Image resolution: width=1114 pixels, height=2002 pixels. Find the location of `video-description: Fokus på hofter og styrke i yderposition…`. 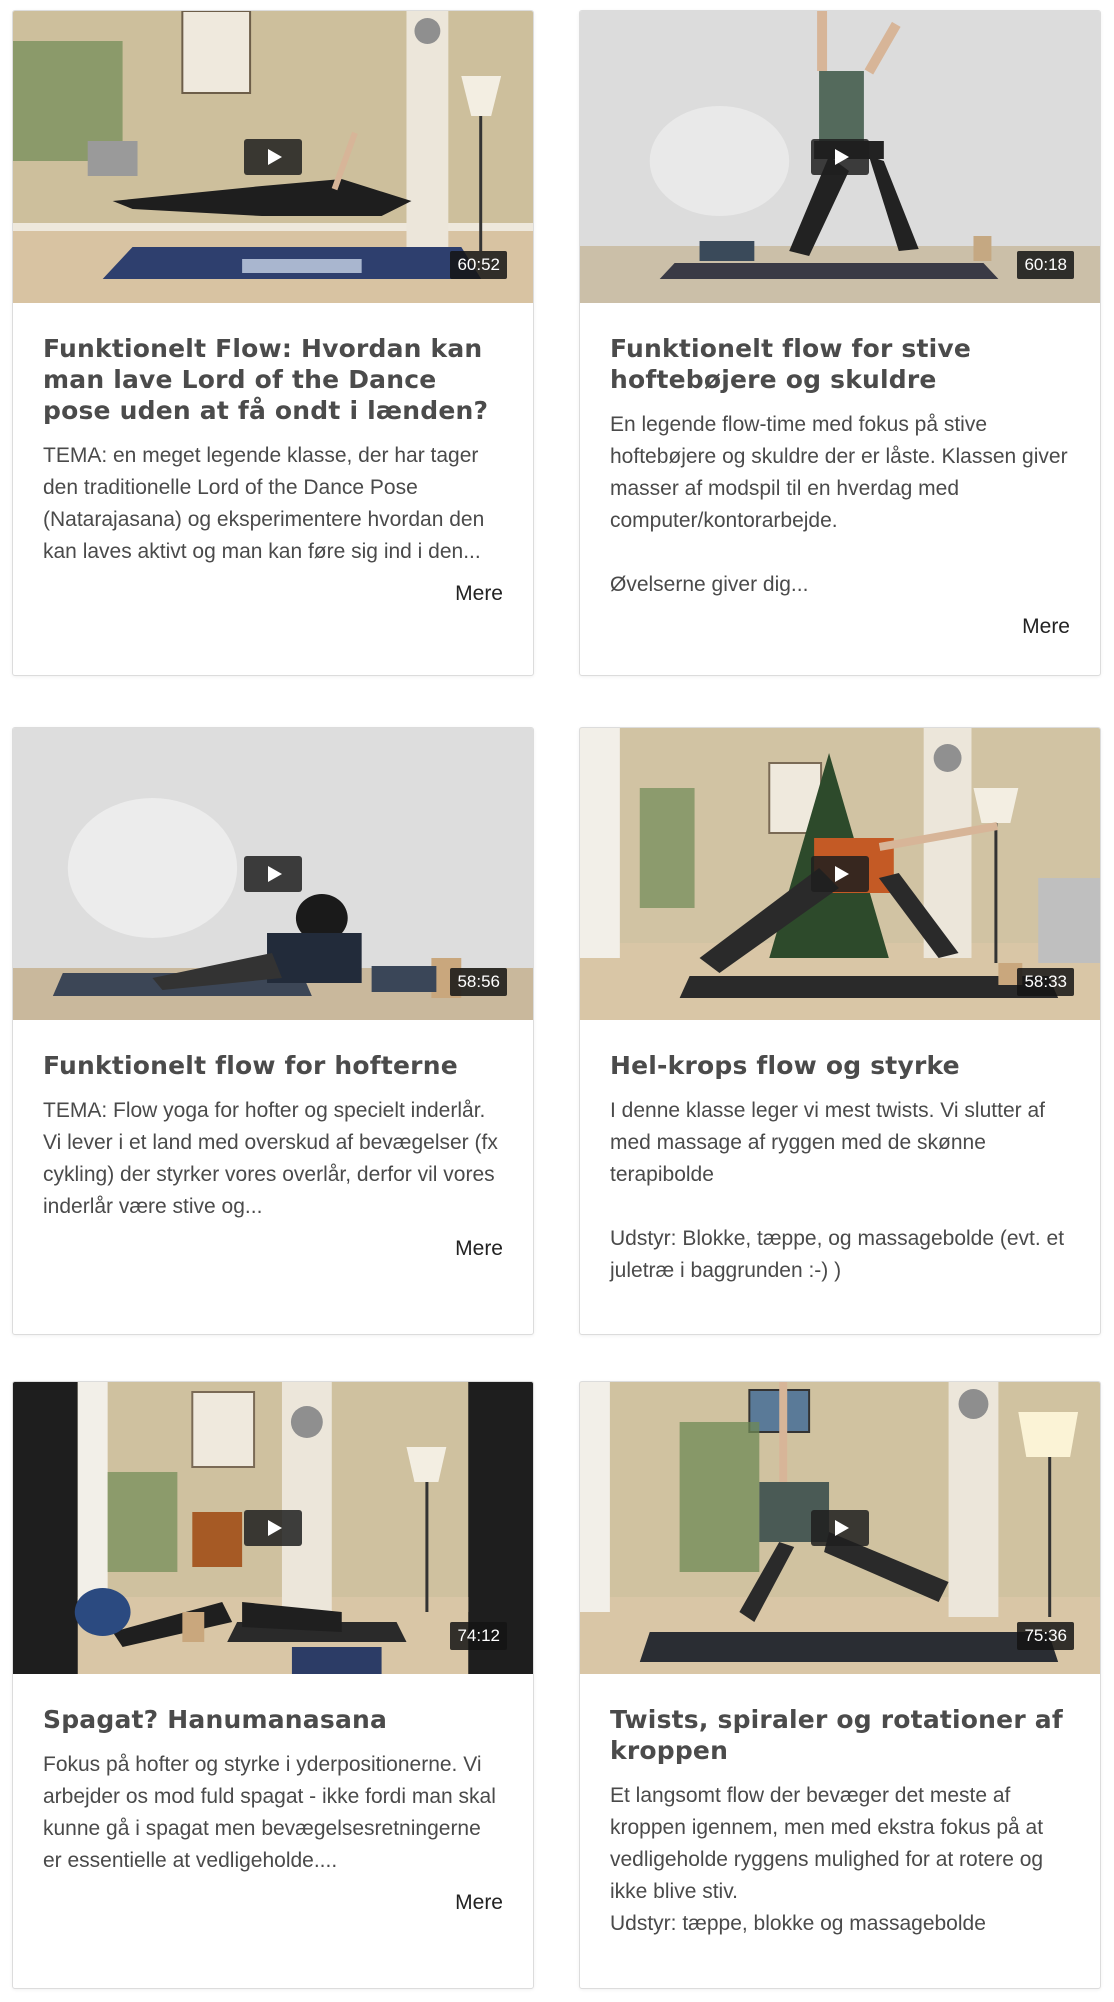

video-description: Fokus på hofter og styrke i yderposition… is located at coordinates (269, 1812).